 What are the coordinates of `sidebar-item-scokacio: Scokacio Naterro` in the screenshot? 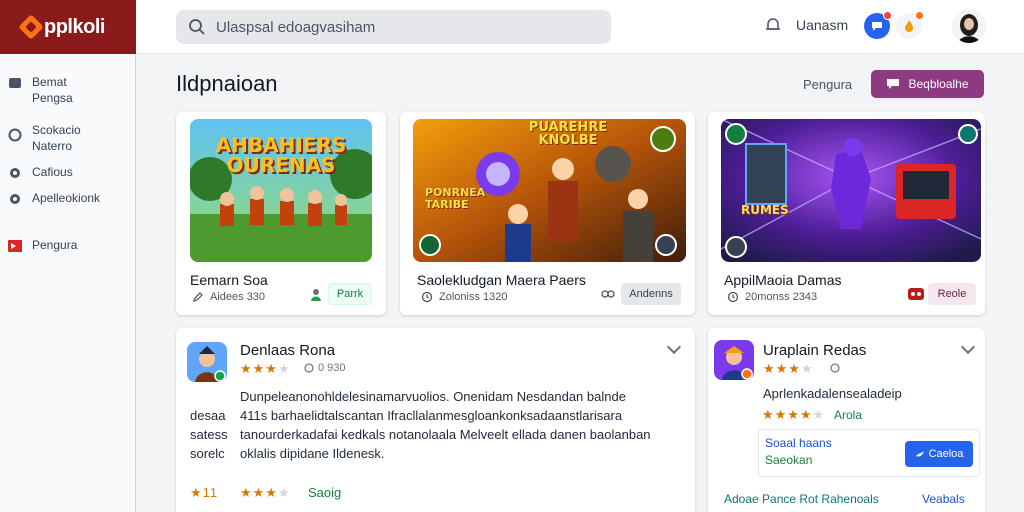 It's located at (50, 138).